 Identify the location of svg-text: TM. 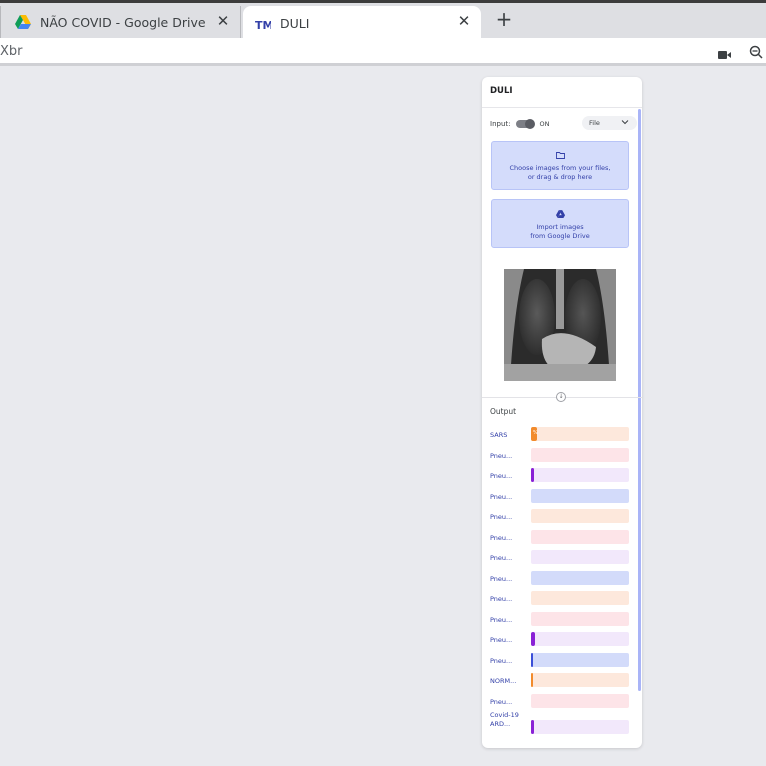
(263, 24).